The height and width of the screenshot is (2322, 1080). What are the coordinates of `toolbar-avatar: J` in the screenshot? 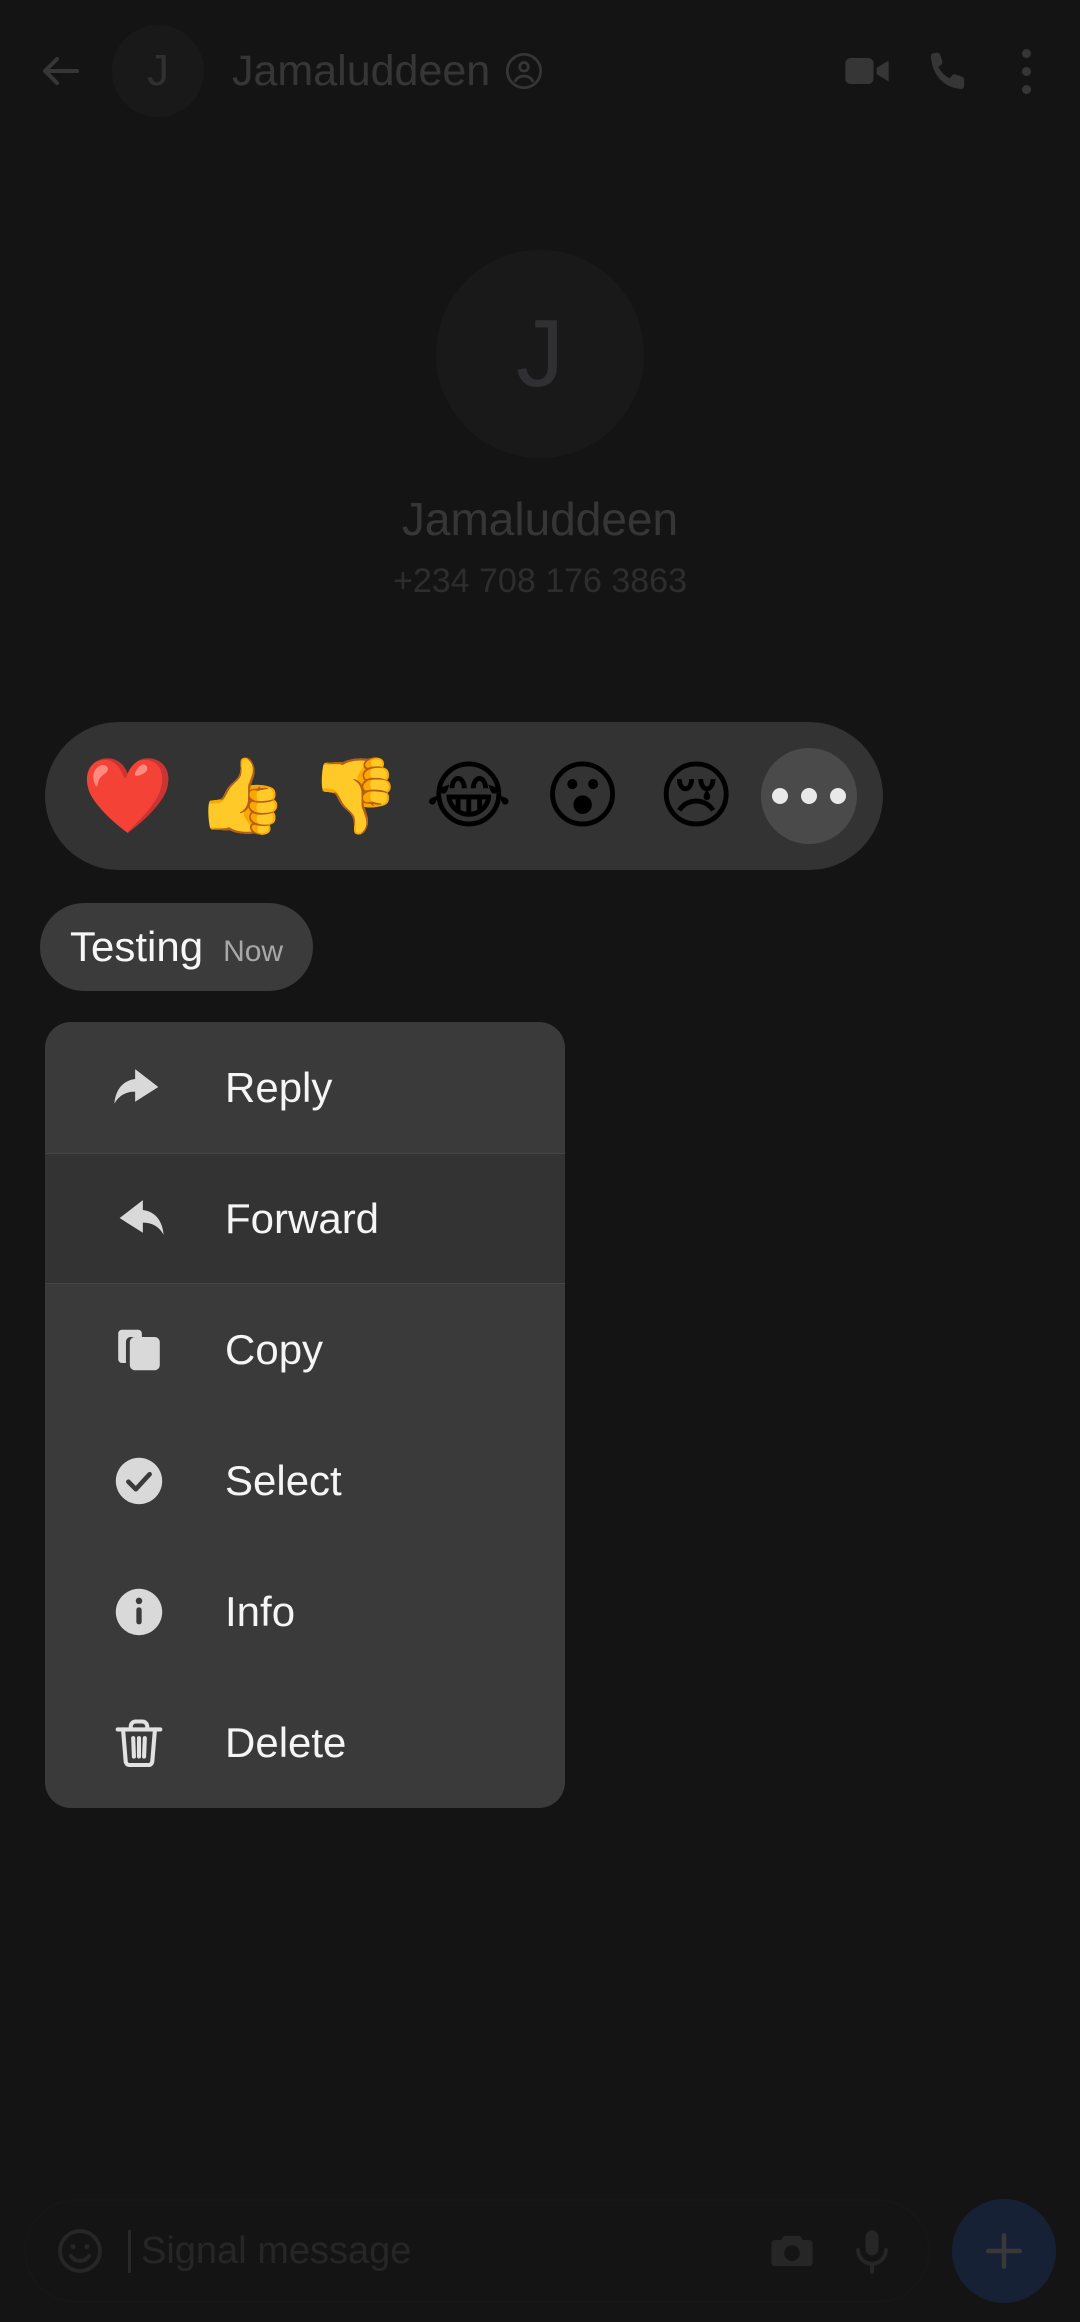 It's located at (158, 71).